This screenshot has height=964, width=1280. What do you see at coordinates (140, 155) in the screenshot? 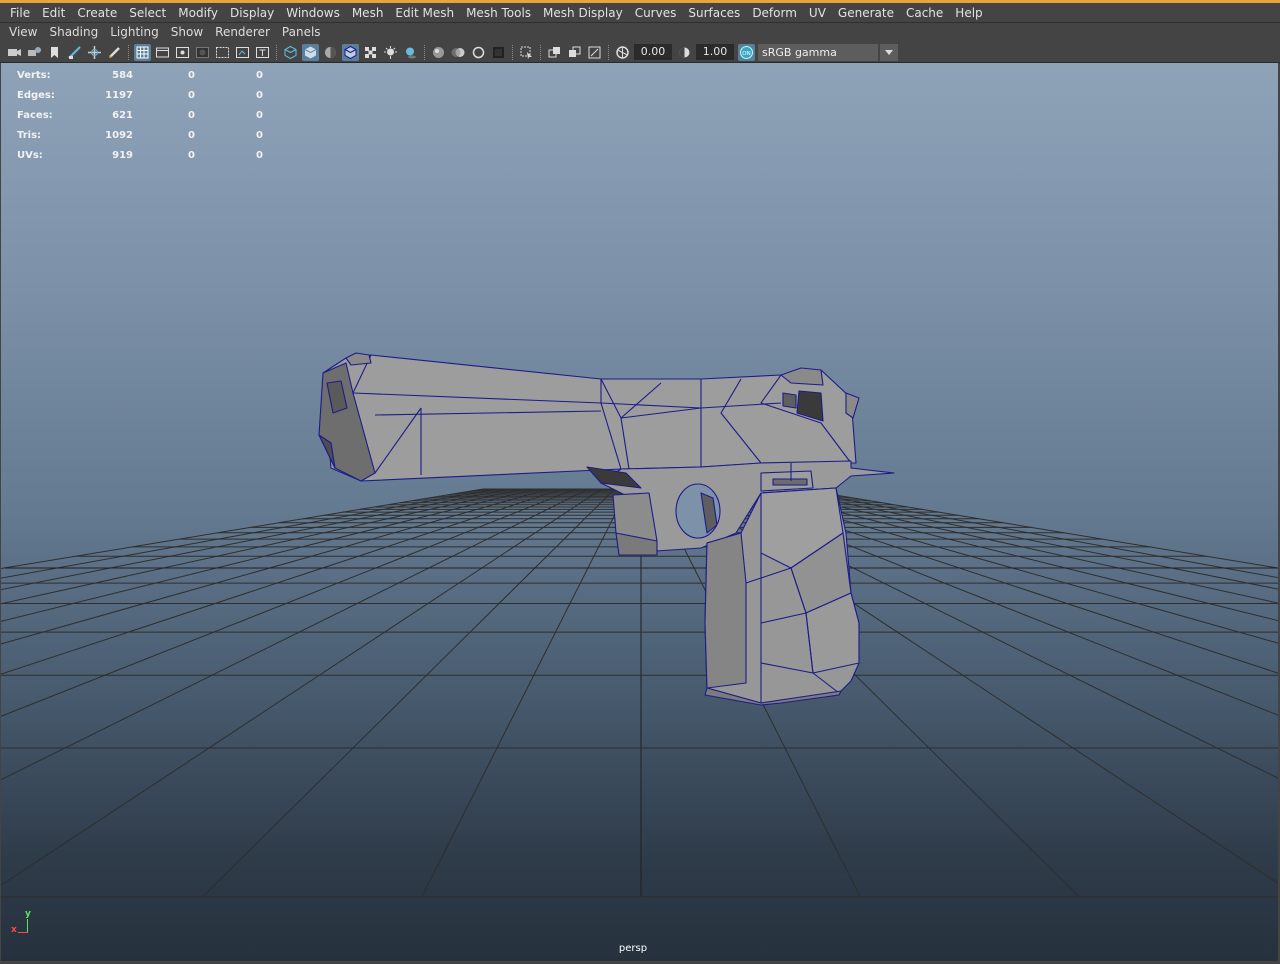
I see `hud-row-uvs: UVs: 919 0 0` at bounding box center [140, 155].